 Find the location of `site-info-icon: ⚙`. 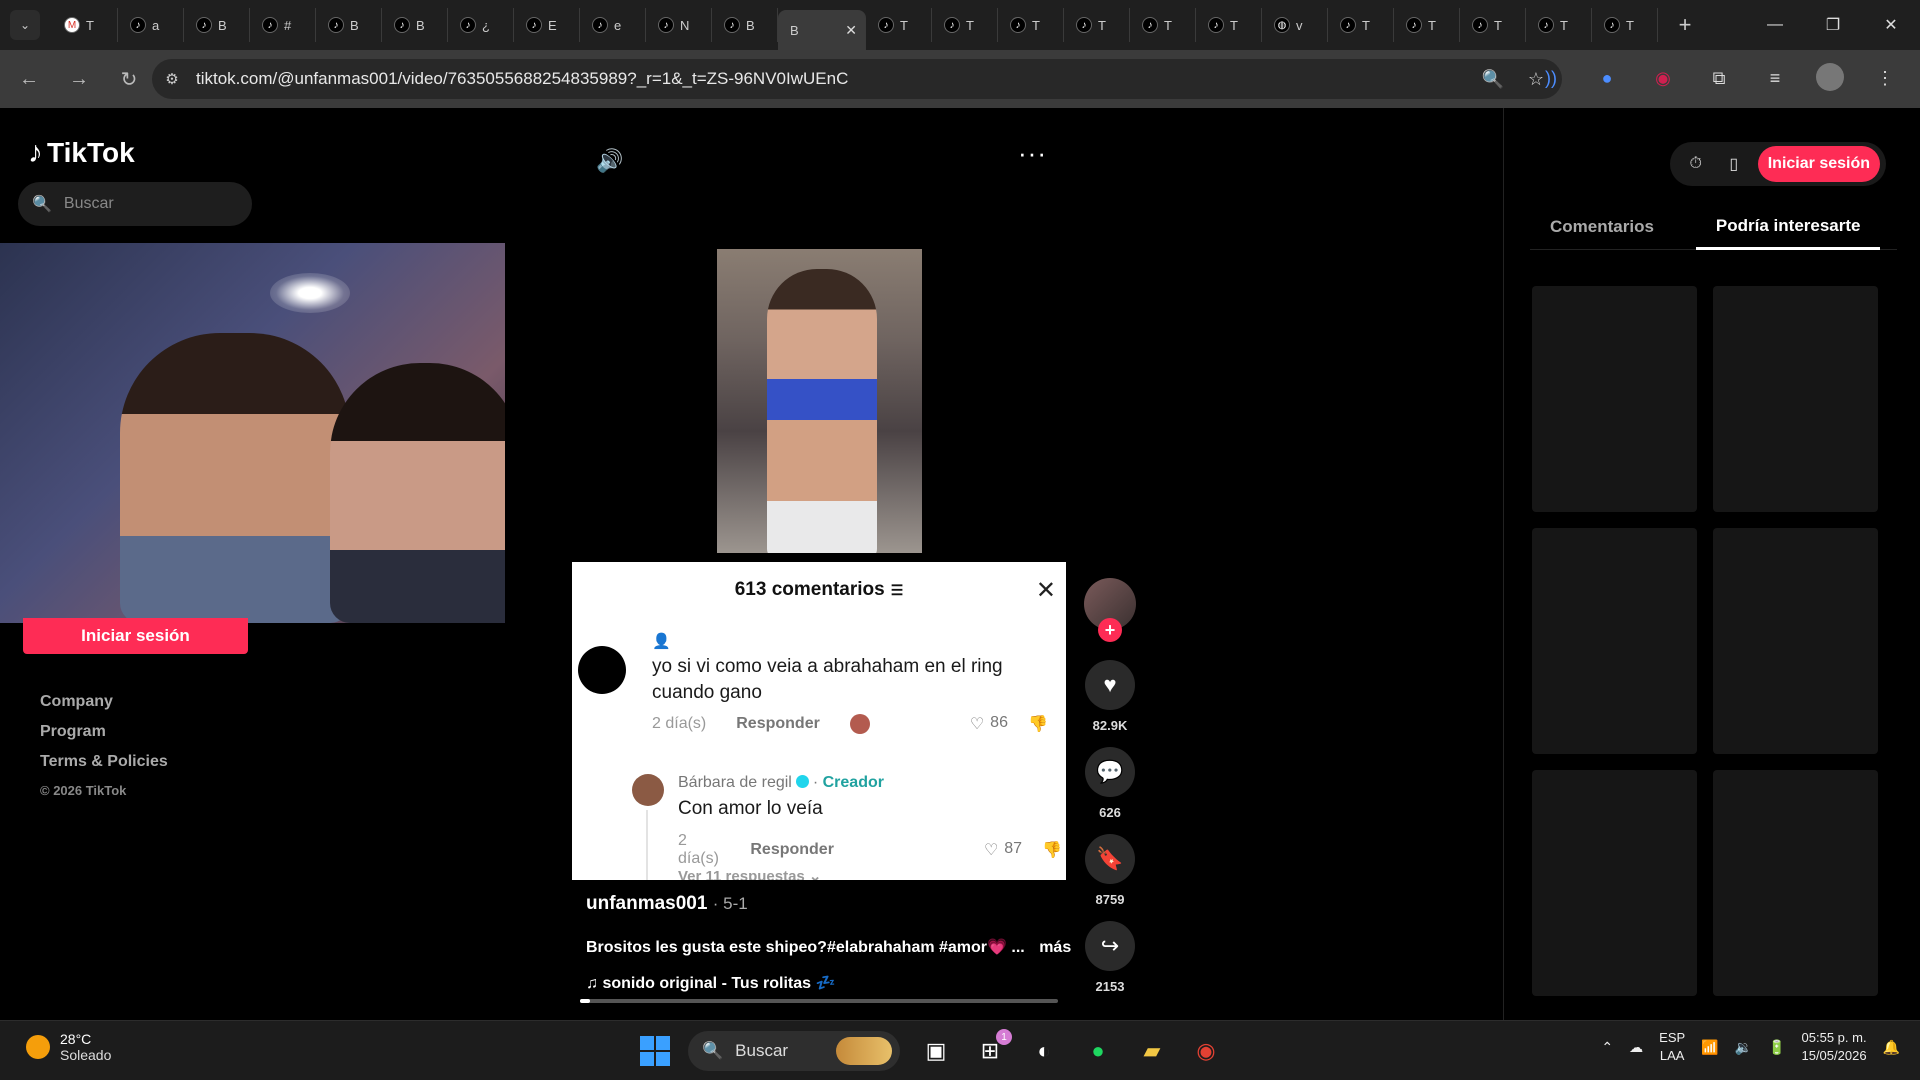

site-info-icon: ⚙ is located at coordinates (172, 79).